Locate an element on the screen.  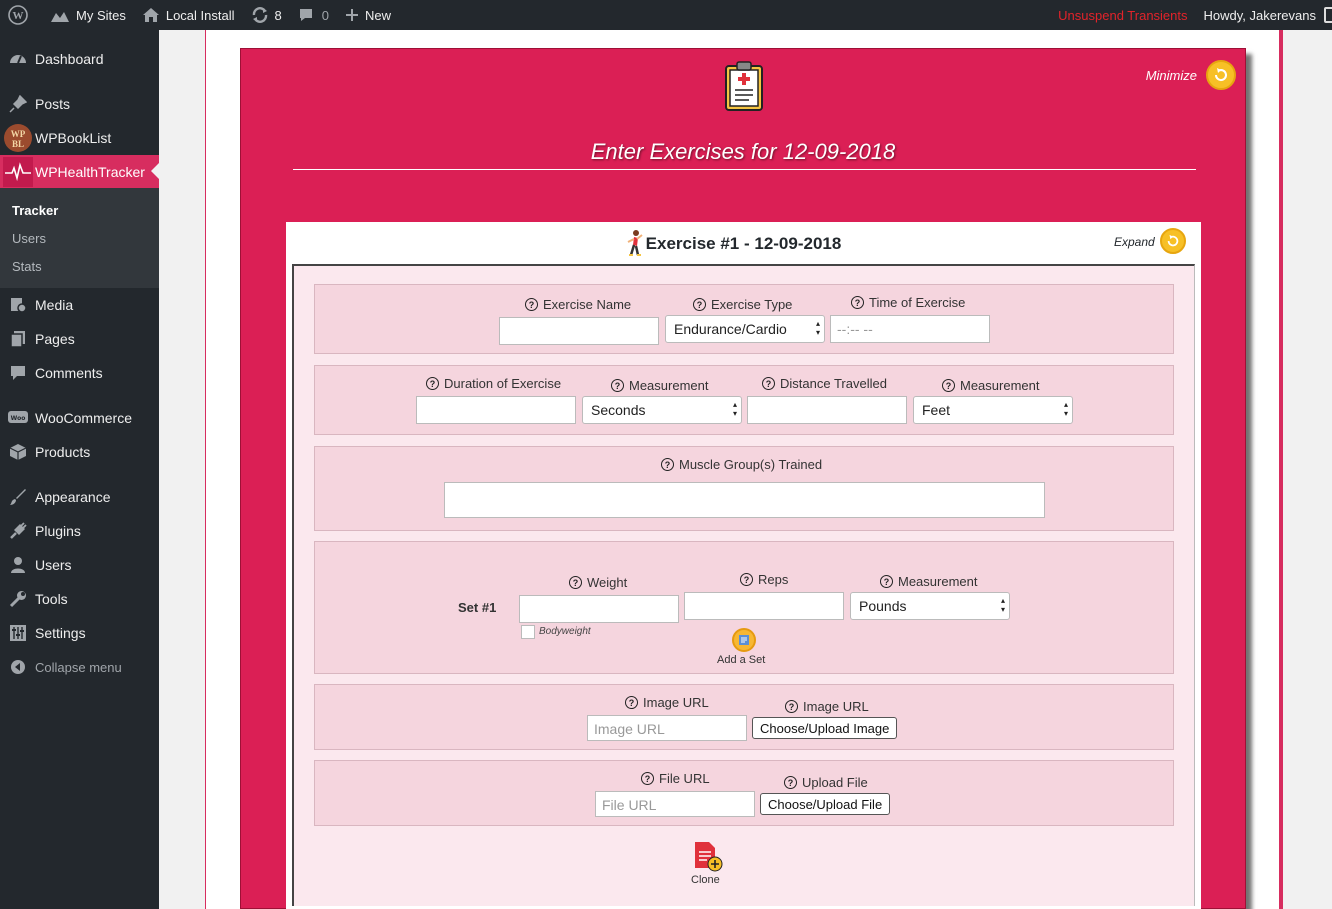
wordpress-logo-button: W is located at coordinates (21, 15).